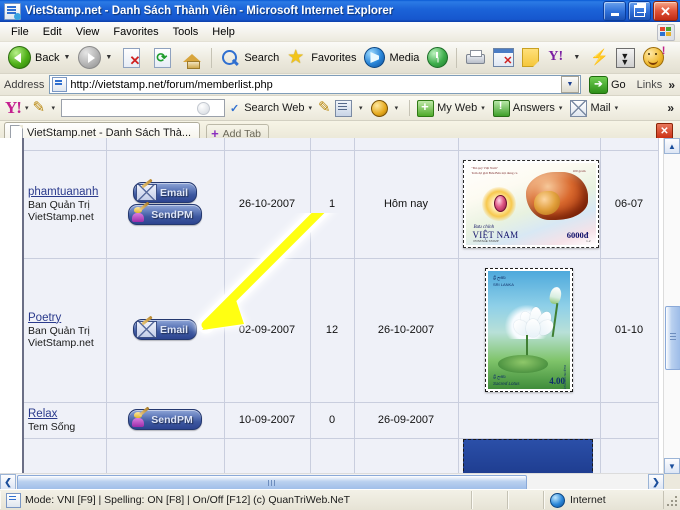  Describe the element at coordinates (558, 58) in the screenshot. I see `yahoo-icon` at that location.